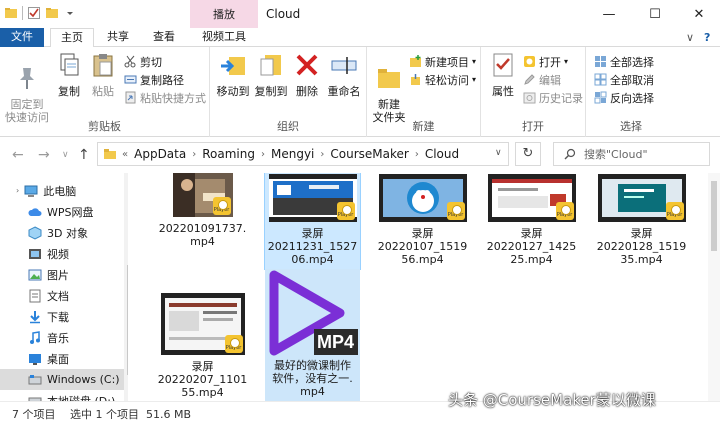  Describe the element at coordinates (27, 87) in the screenshot. I see `pin-quick-access-button: 固定到 快速访问` at that location.